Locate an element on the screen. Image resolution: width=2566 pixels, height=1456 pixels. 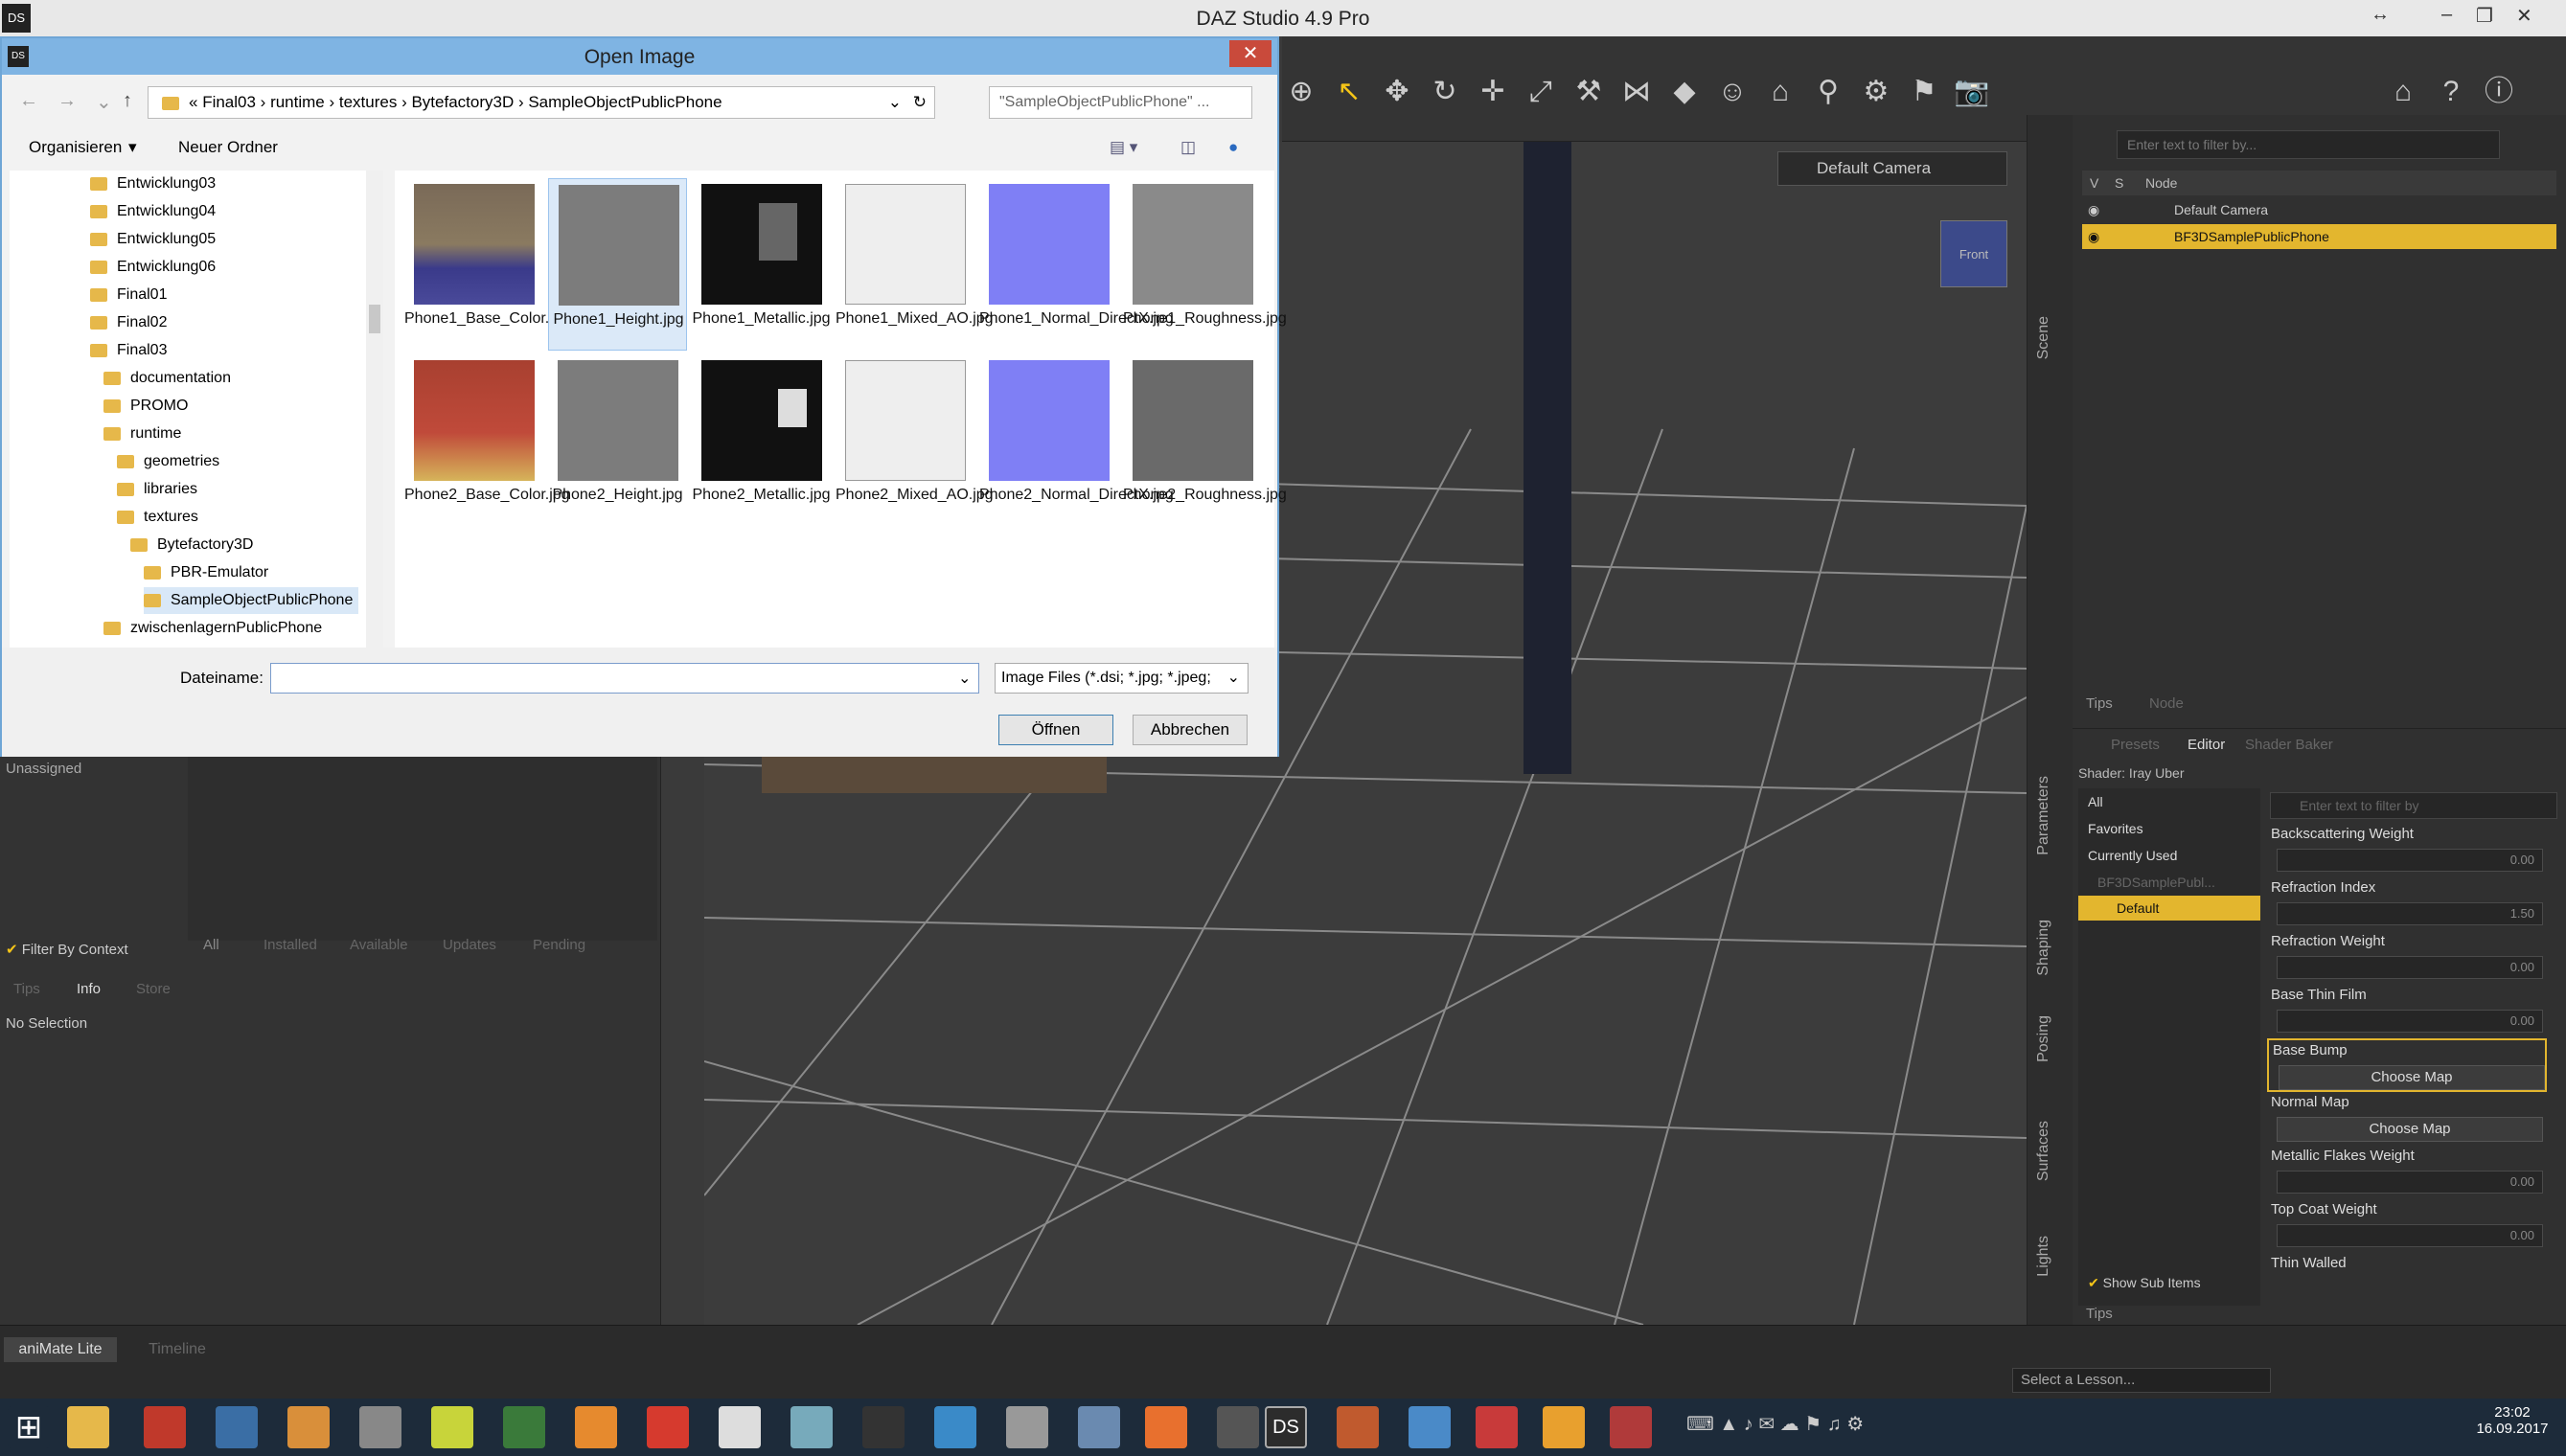
scene-node-camera: ◉ Default Camera is located at coordinates (2319, 209).